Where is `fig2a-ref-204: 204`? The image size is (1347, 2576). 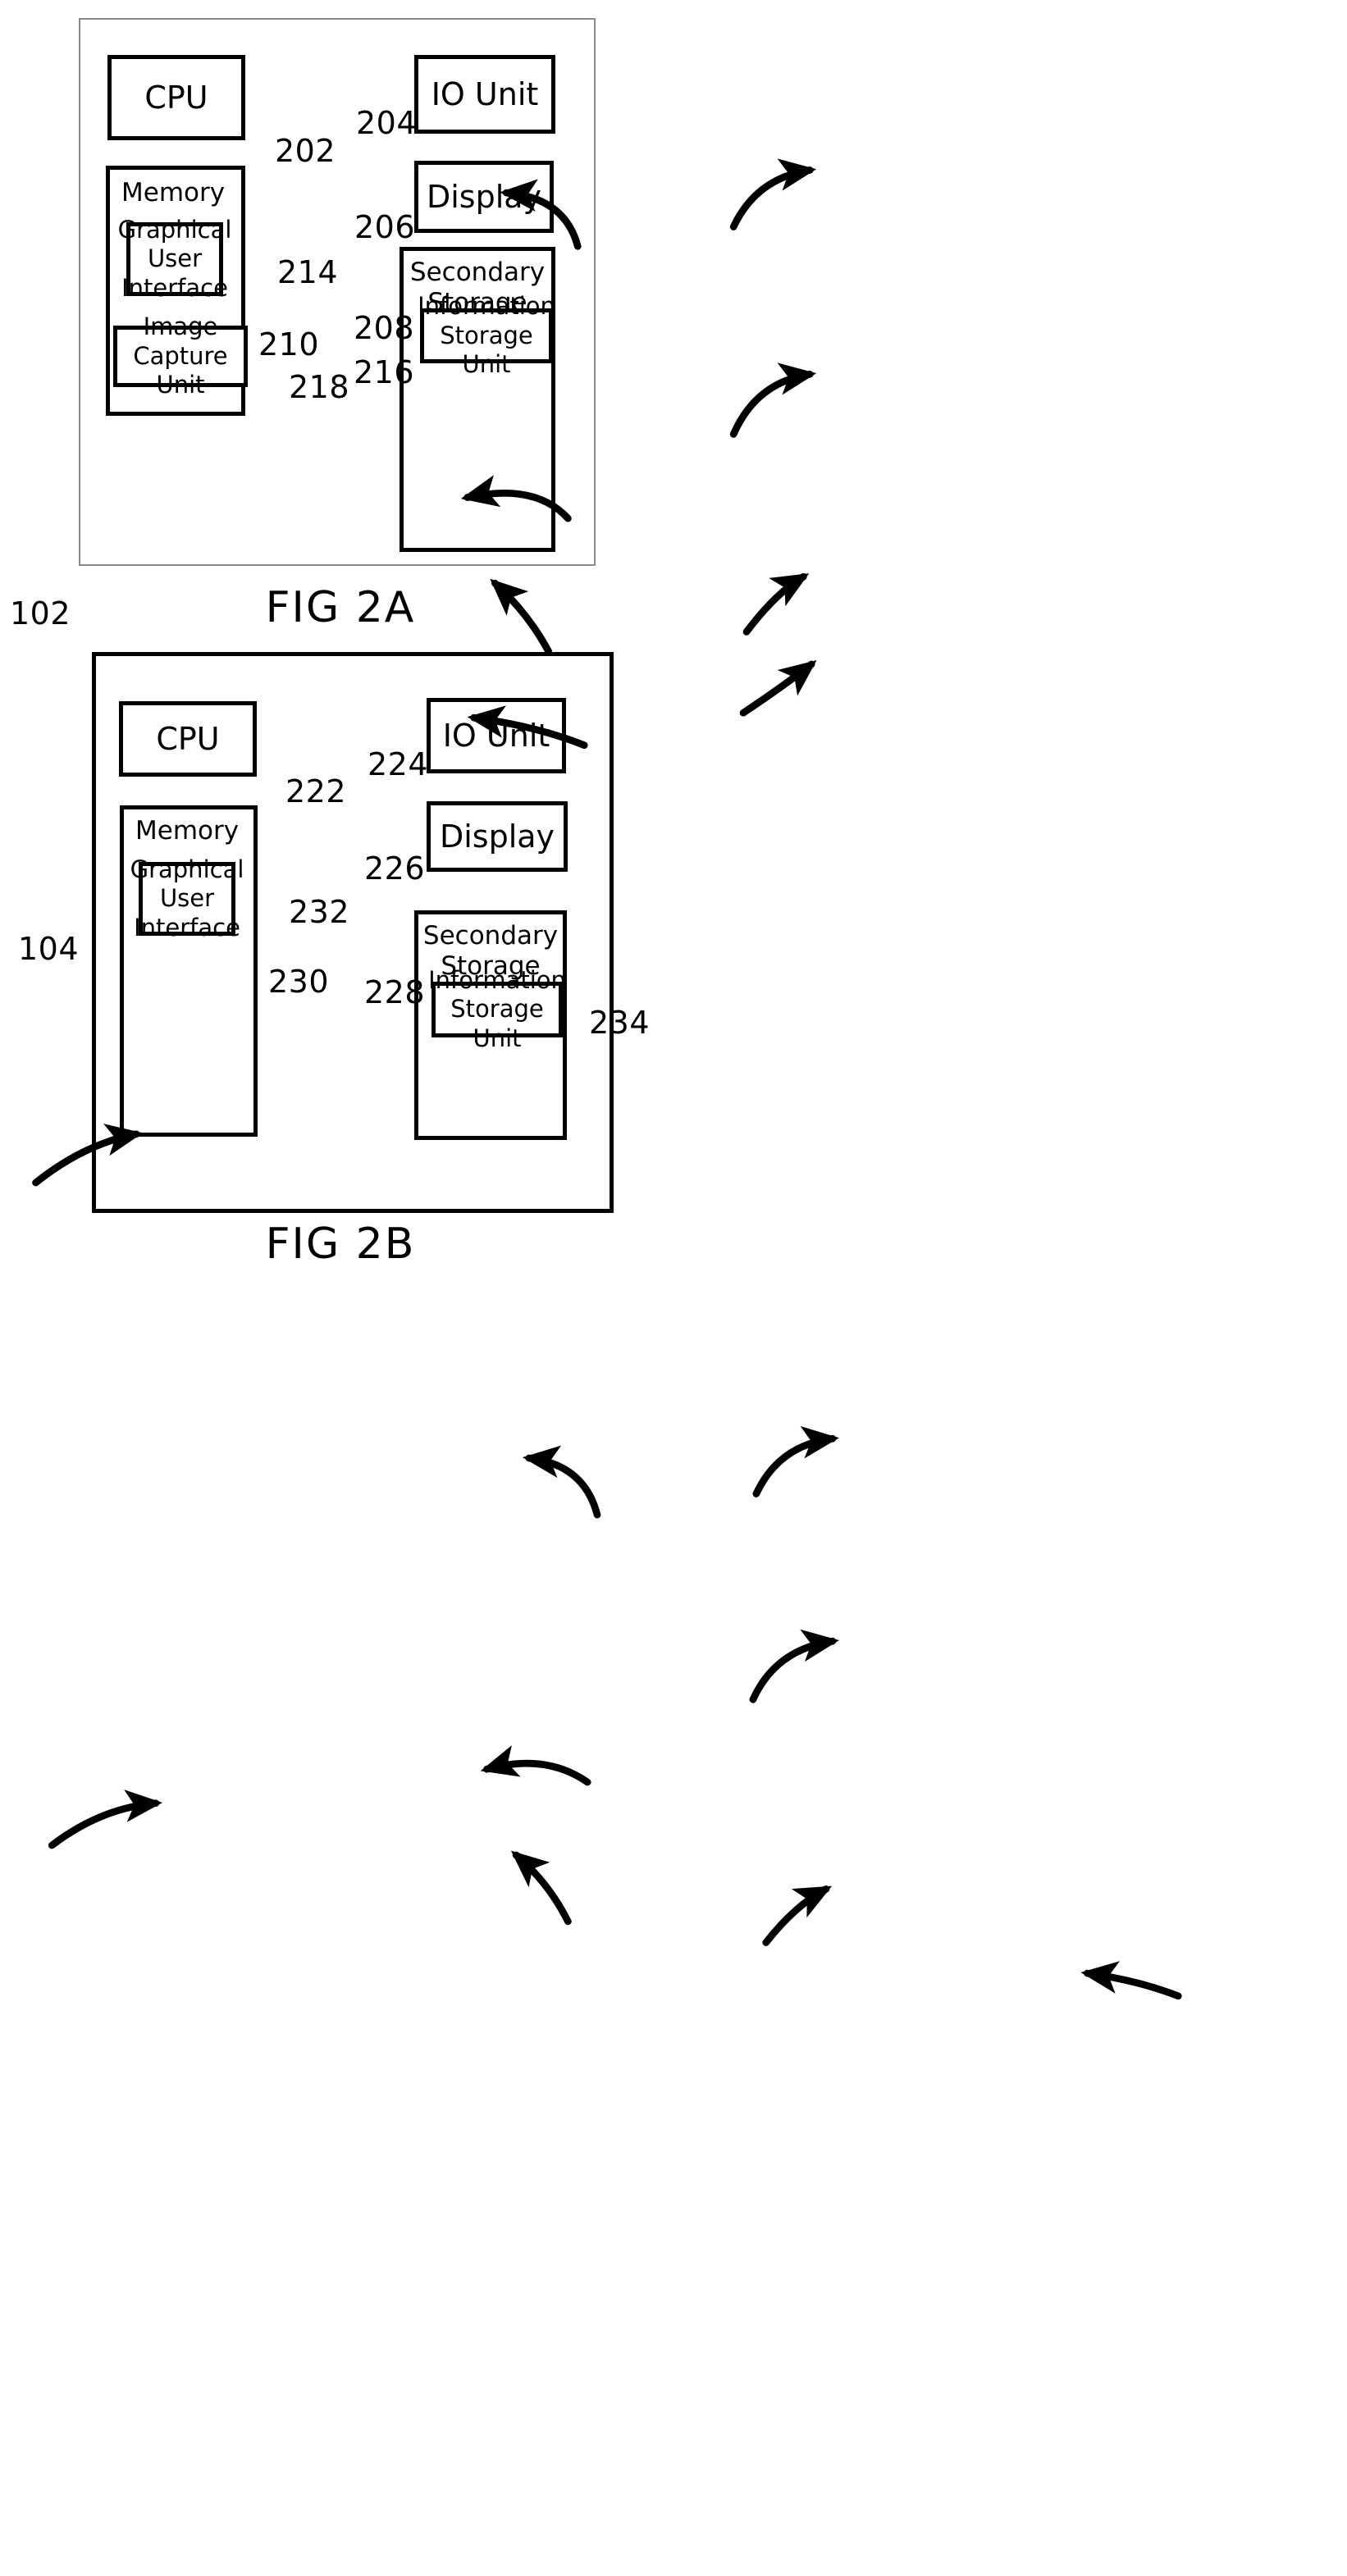
fig2a-ref-204: 204 is located at coordinates (387, 123).